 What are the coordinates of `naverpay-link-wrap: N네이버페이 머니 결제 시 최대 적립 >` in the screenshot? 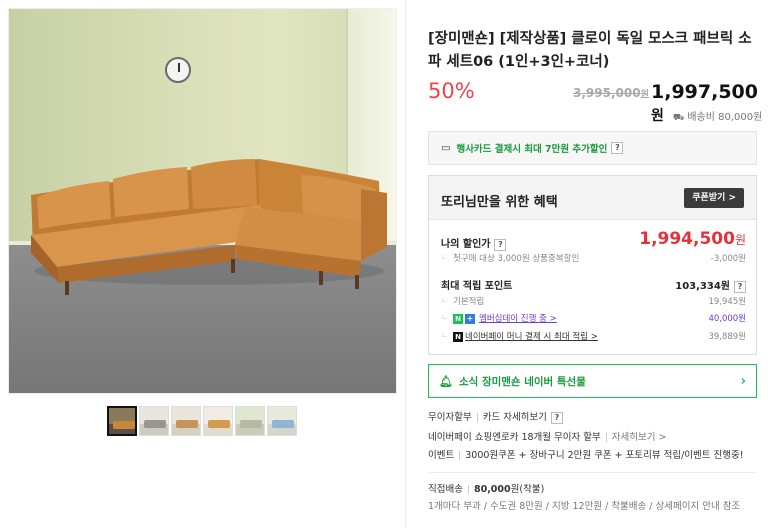 It's located at (519, 336).